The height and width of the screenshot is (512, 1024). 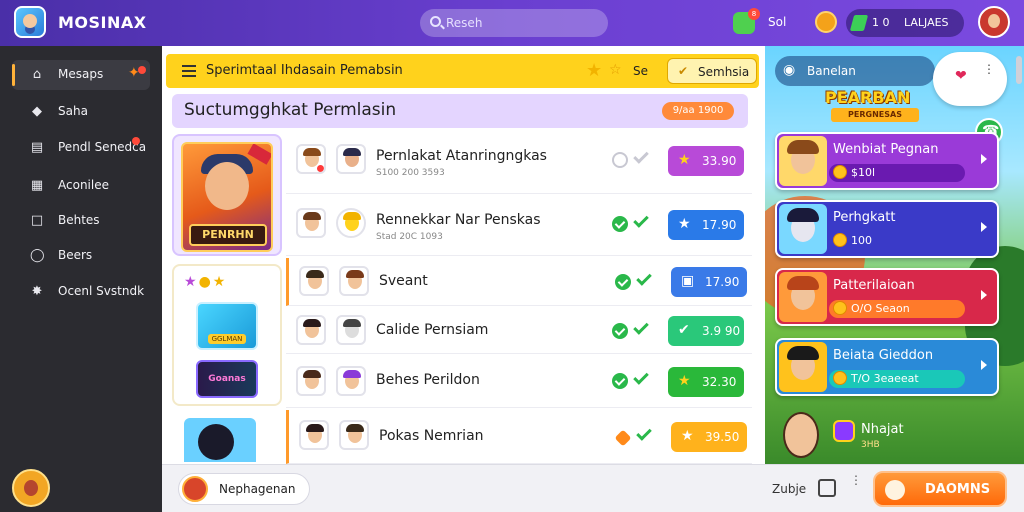 What do you see at coordinates (698, 111) in the screenshot?
I see `section-pill: 9/aa 1900` at bounding box center [698, 111].